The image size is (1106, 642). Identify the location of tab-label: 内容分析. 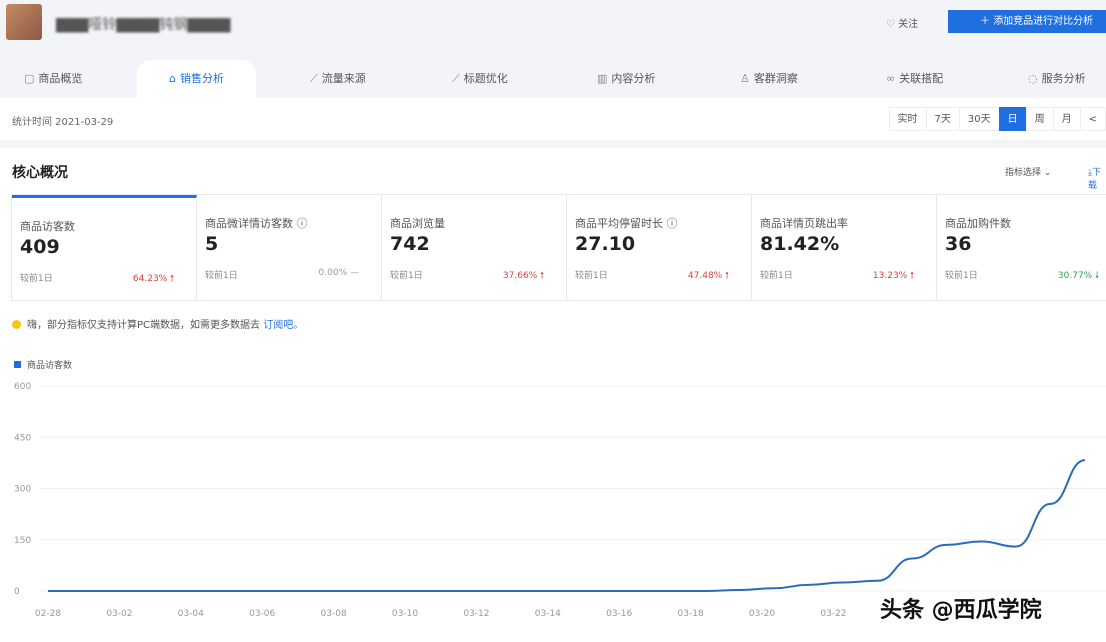
(633, 78).